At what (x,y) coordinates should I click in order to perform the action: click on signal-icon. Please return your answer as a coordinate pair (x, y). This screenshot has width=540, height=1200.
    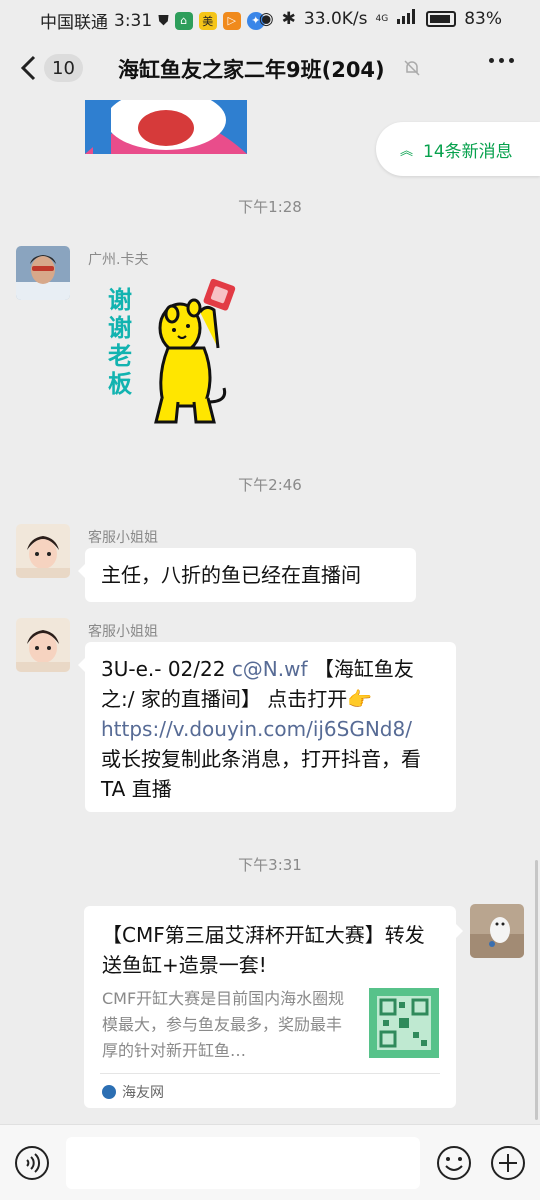
    Looking at the image, I should click on (407, 18).